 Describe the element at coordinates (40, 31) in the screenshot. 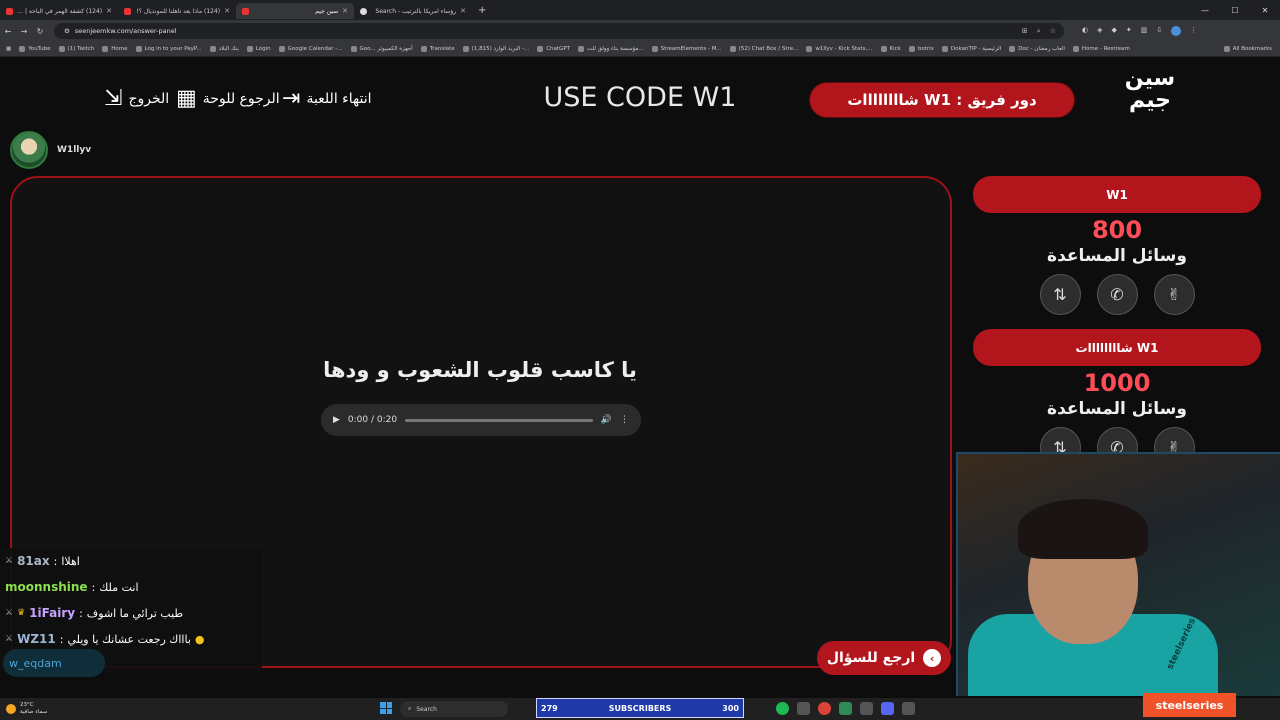

I see `reload-icon: ↻` at that location.